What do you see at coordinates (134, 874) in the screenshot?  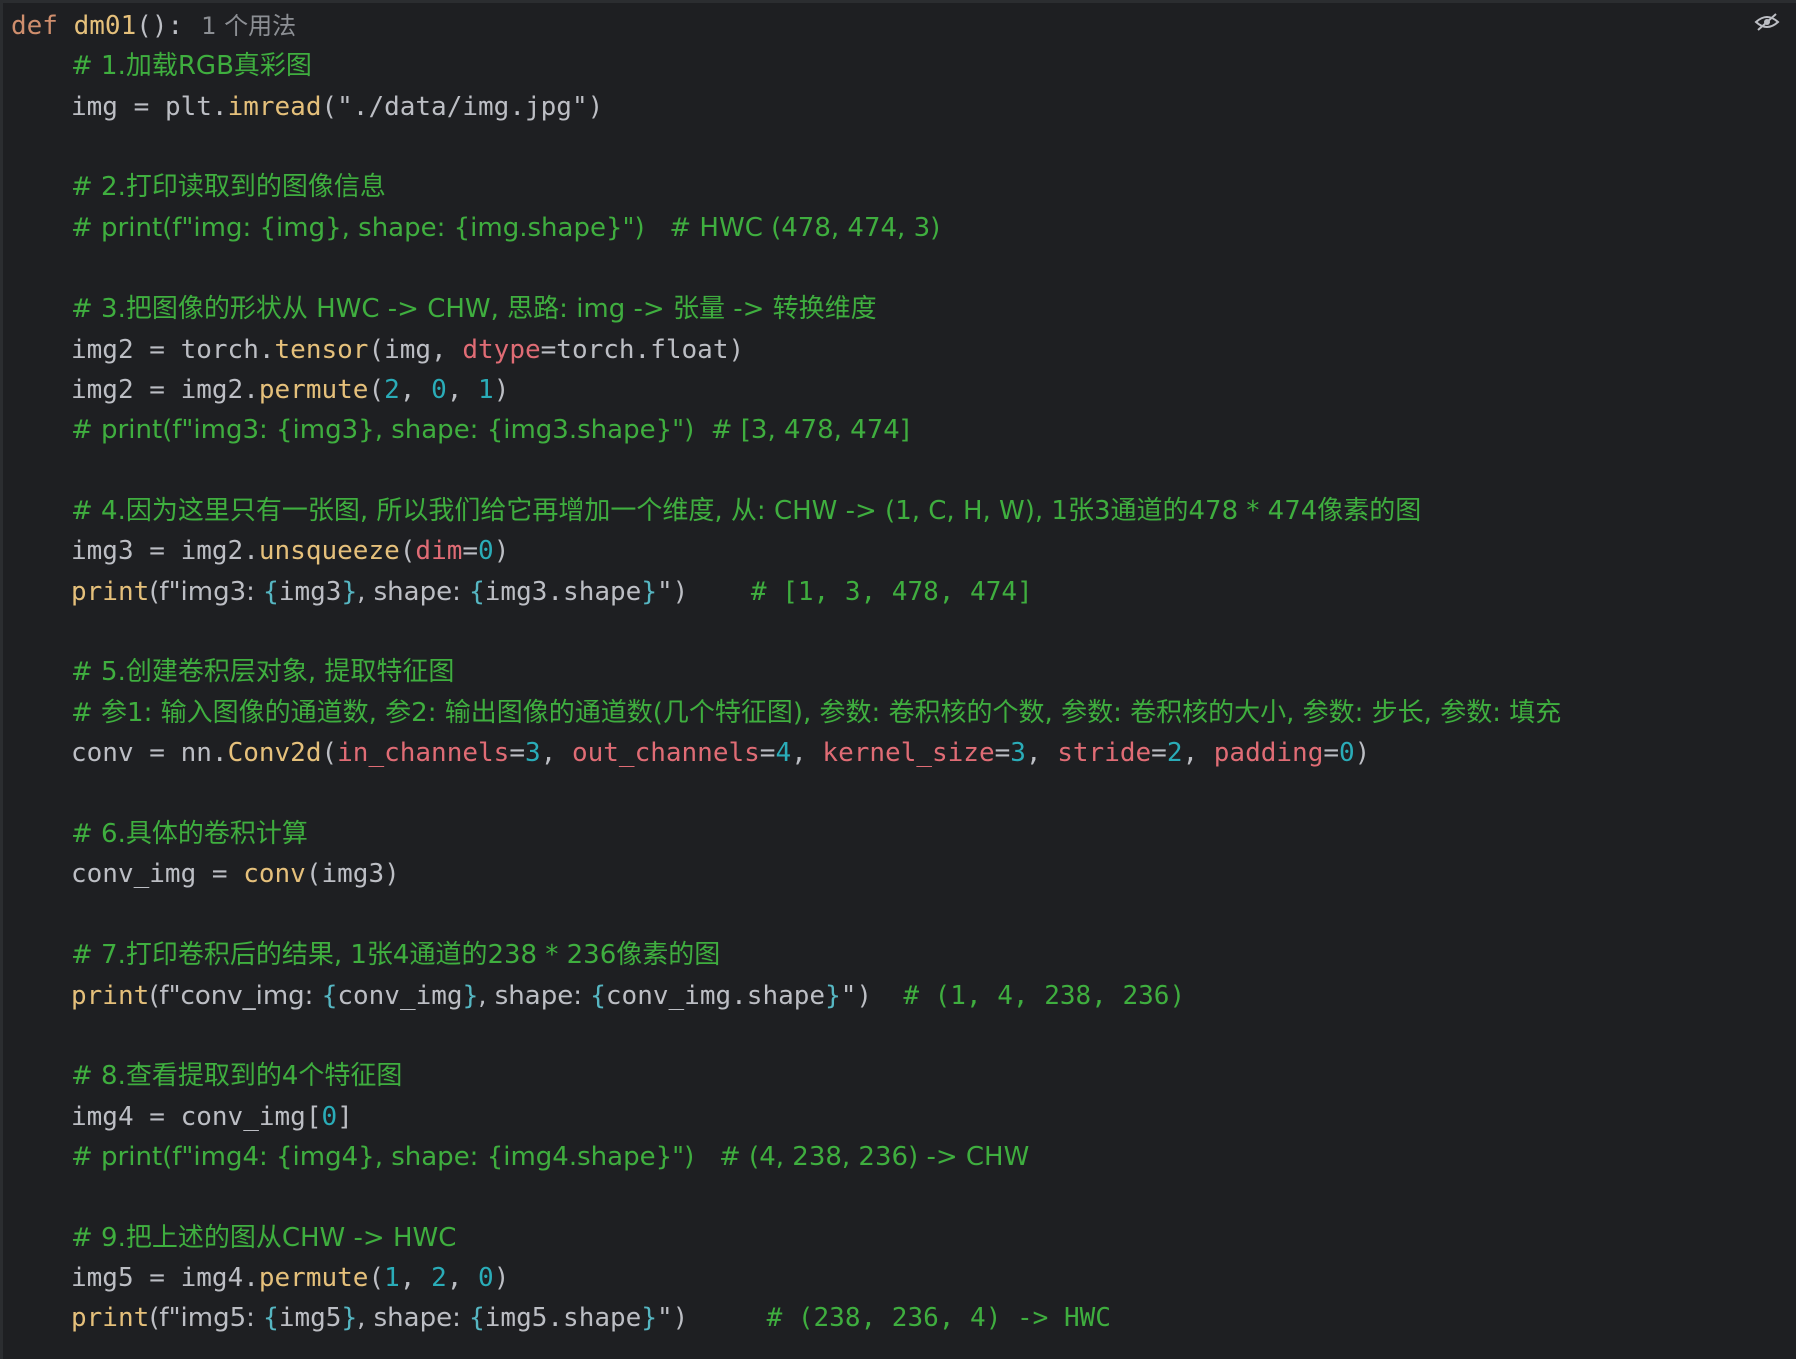 I see `variable: conv_img` at bounding box center [134, 874].